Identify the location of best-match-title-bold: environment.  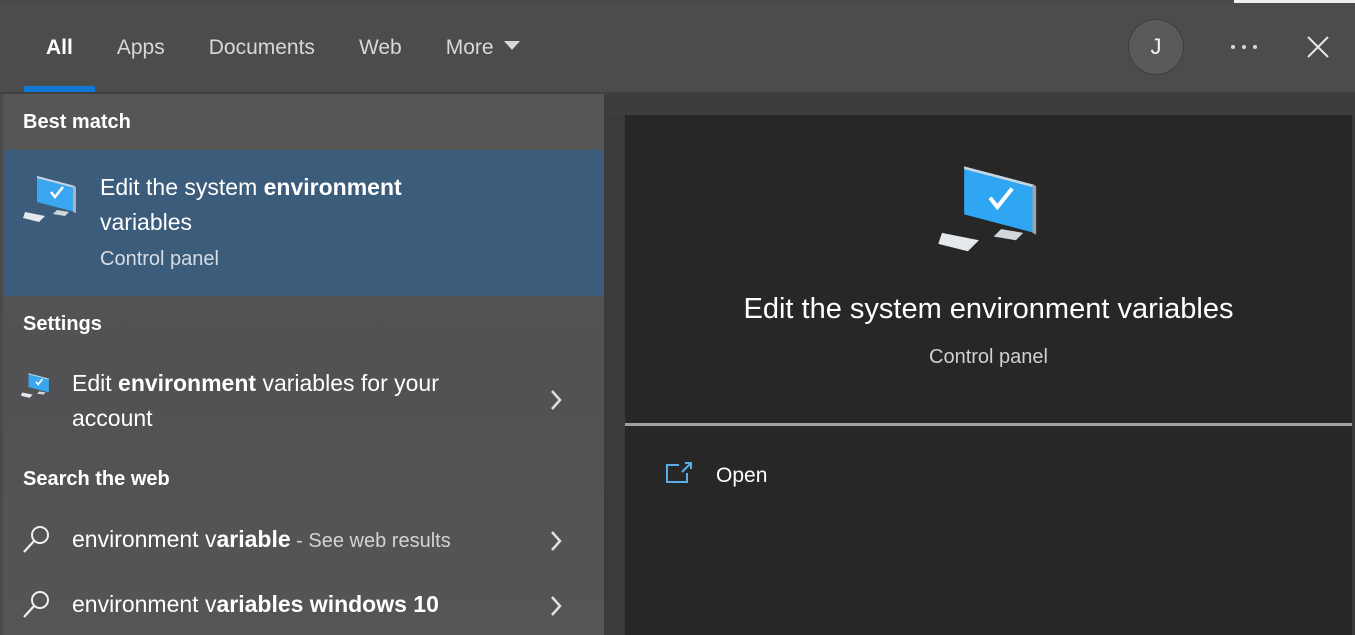
(332, 187).